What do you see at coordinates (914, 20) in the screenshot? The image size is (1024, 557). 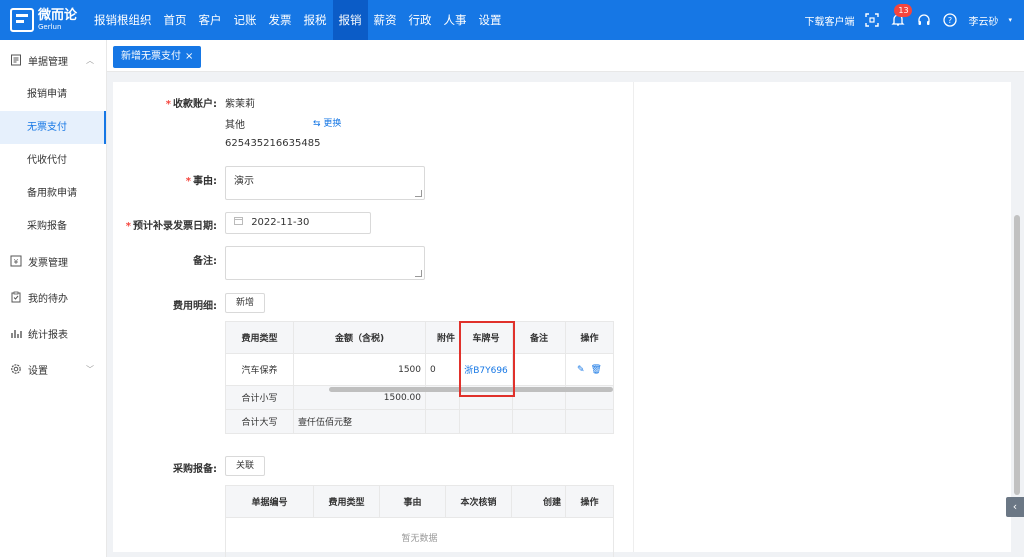 I see `top-right: 下载客户端 13 ? 李云砂 ▾` at bounding box center [914, 20].